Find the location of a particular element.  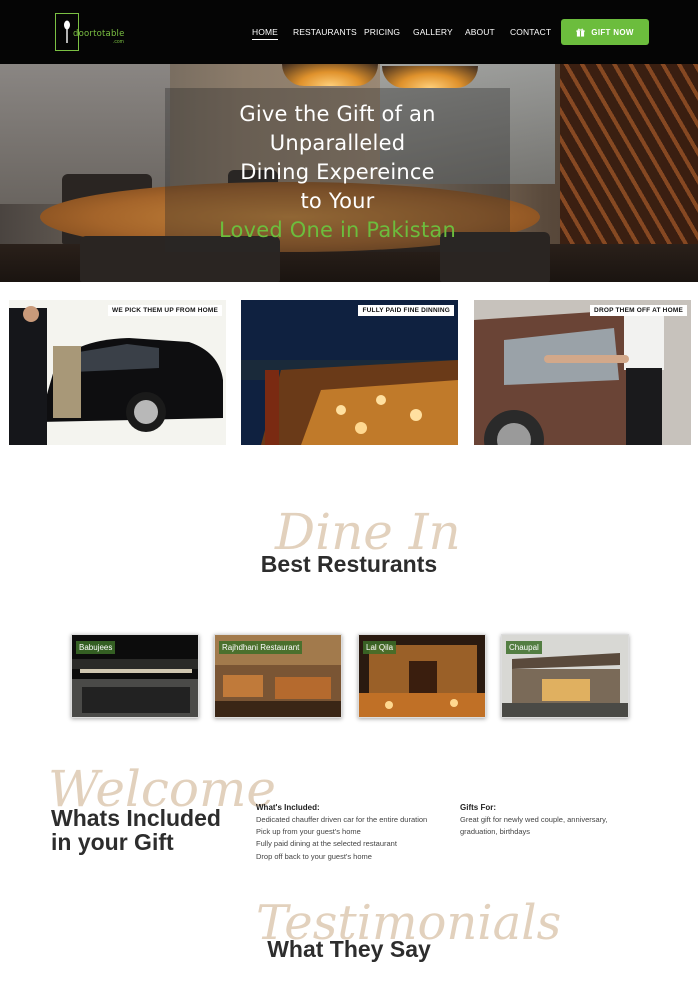

nav-gallery: GALLERY is located at coordinates (433, 32).